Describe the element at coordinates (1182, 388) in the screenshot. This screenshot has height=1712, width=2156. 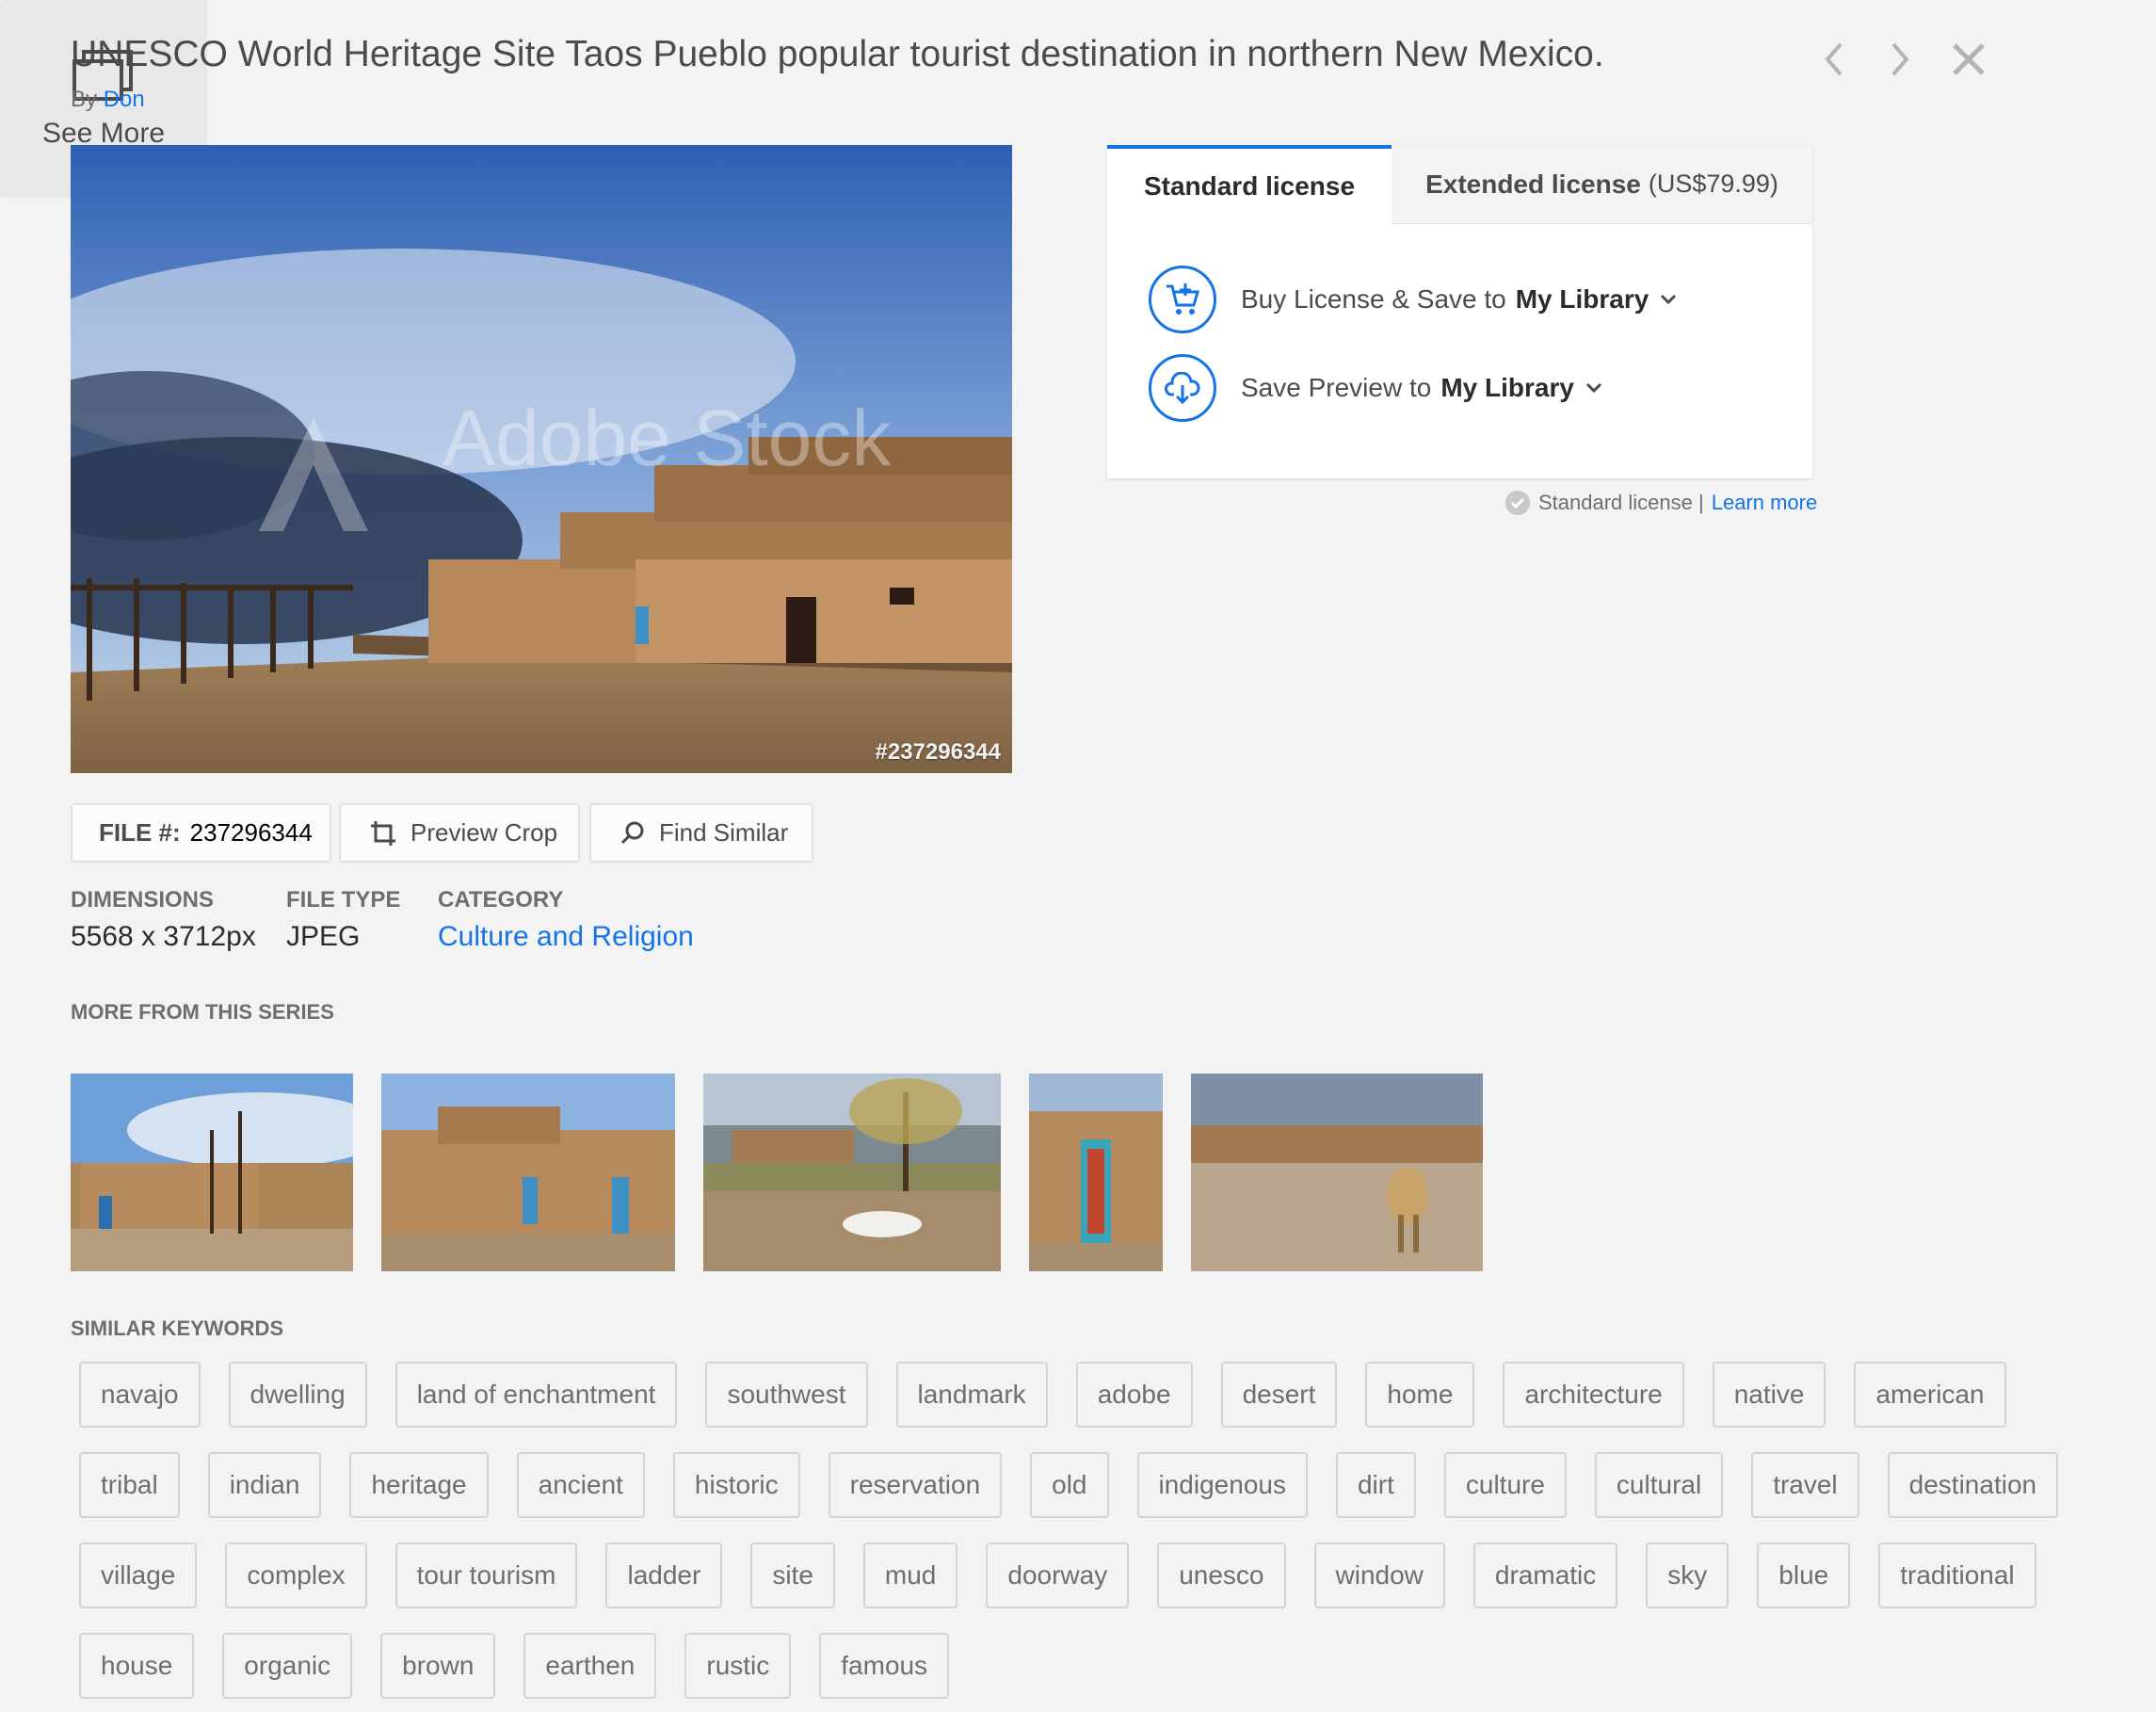
I see `cloud-download-icon` at that location.